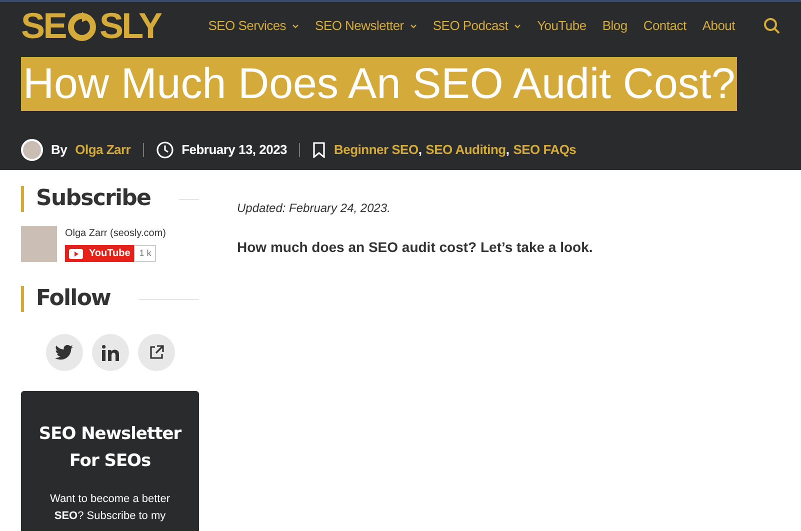 This screenshot has height=531, width=801. I want to click on updated-date: Updated: February 24, 2023., so click(314, 208).